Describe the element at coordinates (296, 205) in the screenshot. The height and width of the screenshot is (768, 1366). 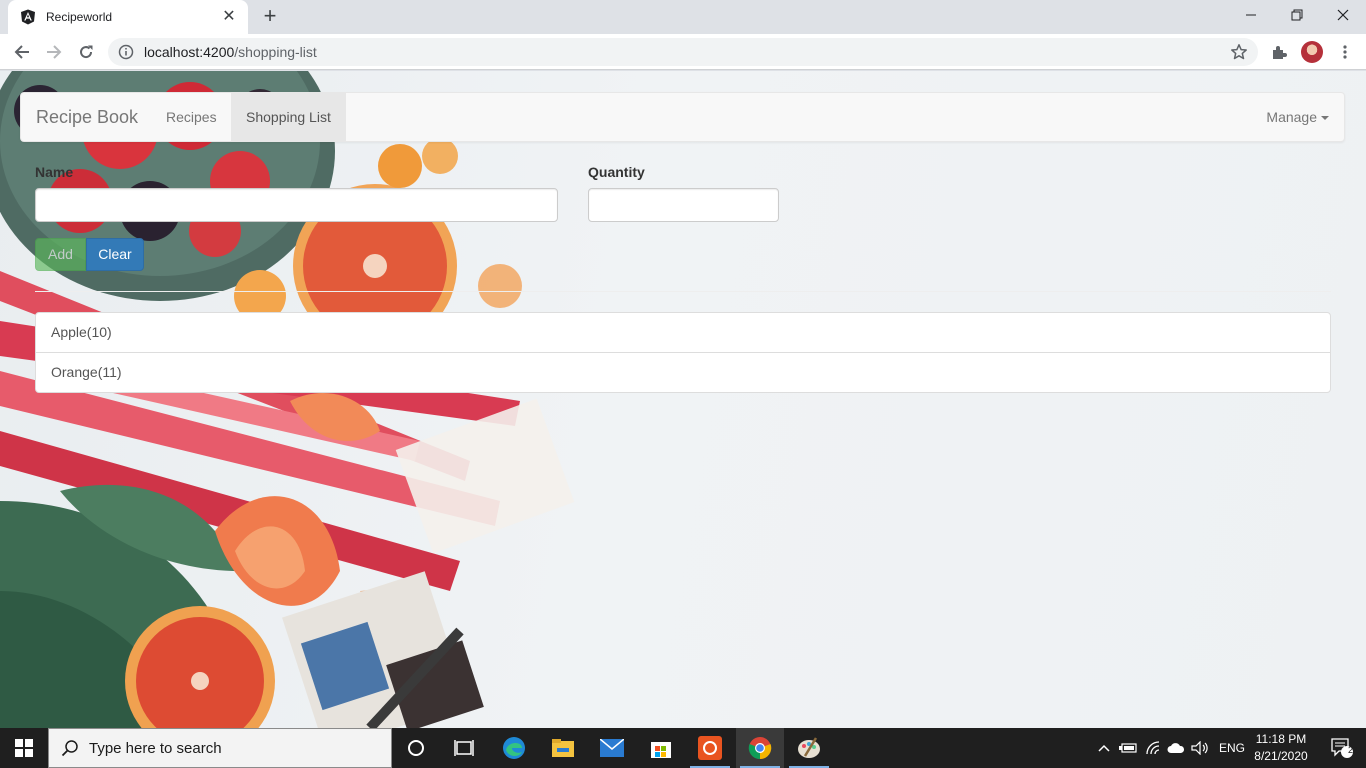
I see `name-input` at that location.